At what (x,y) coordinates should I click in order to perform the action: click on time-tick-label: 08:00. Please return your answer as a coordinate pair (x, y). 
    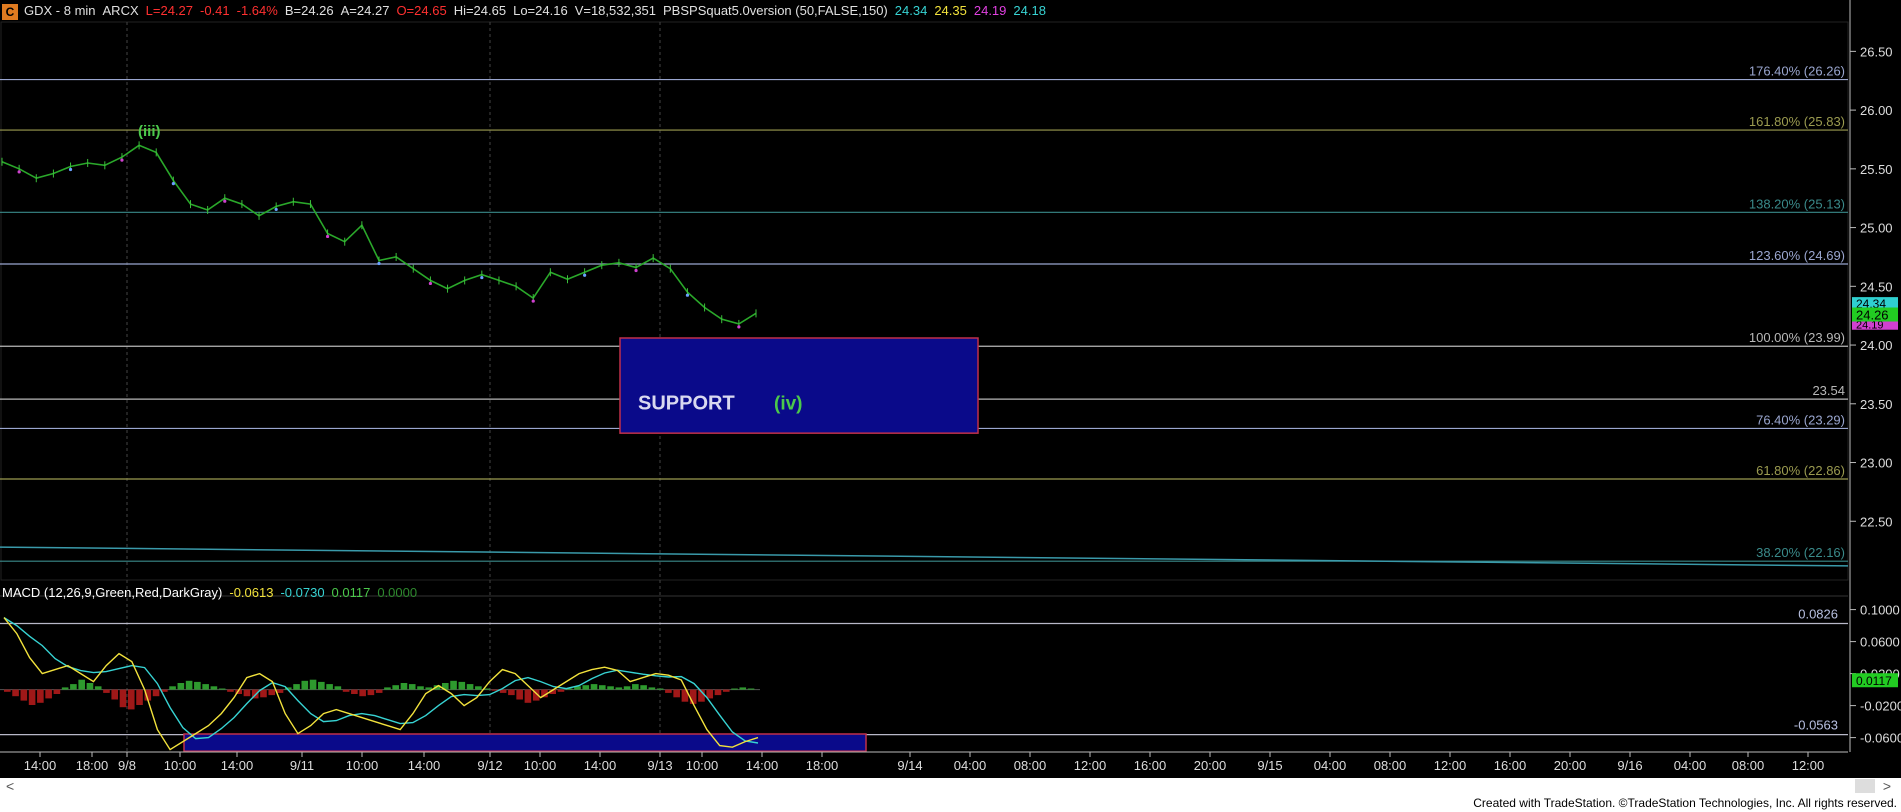
    Looking at the image, I should click on (1390, 765).